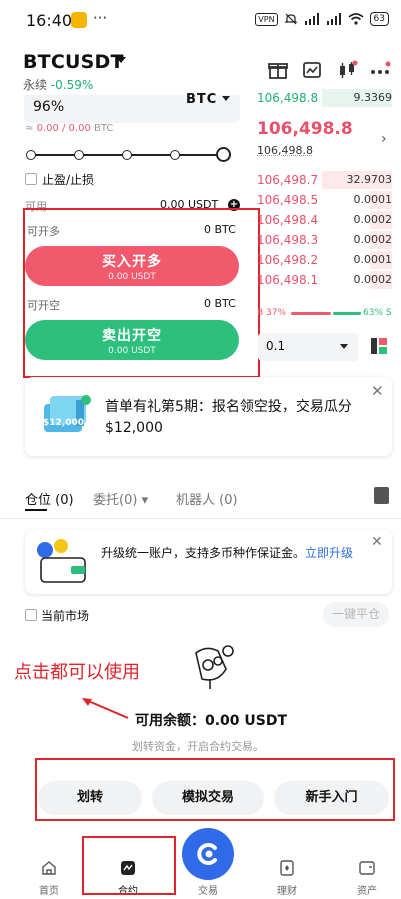  Describe the element at coordinates (79, 20) in the screenshot. I see `notification-app-icon` at that location.